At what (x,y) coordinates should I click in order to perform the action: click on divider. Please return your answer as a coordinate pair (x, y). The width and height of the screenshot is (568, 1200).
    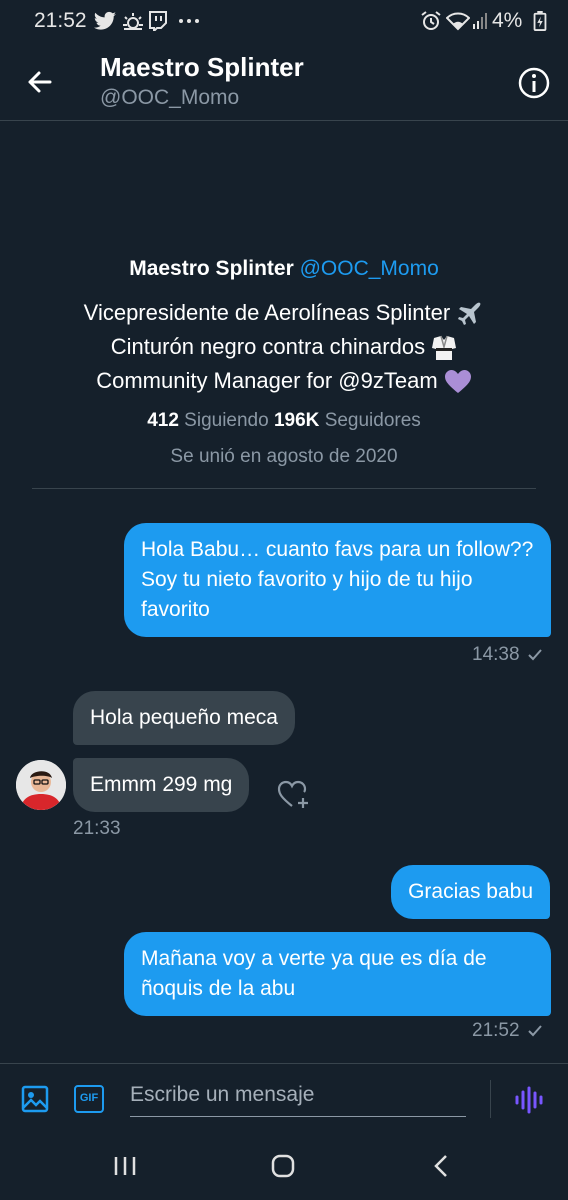
    Looking at the image, I should click on (284, 488).